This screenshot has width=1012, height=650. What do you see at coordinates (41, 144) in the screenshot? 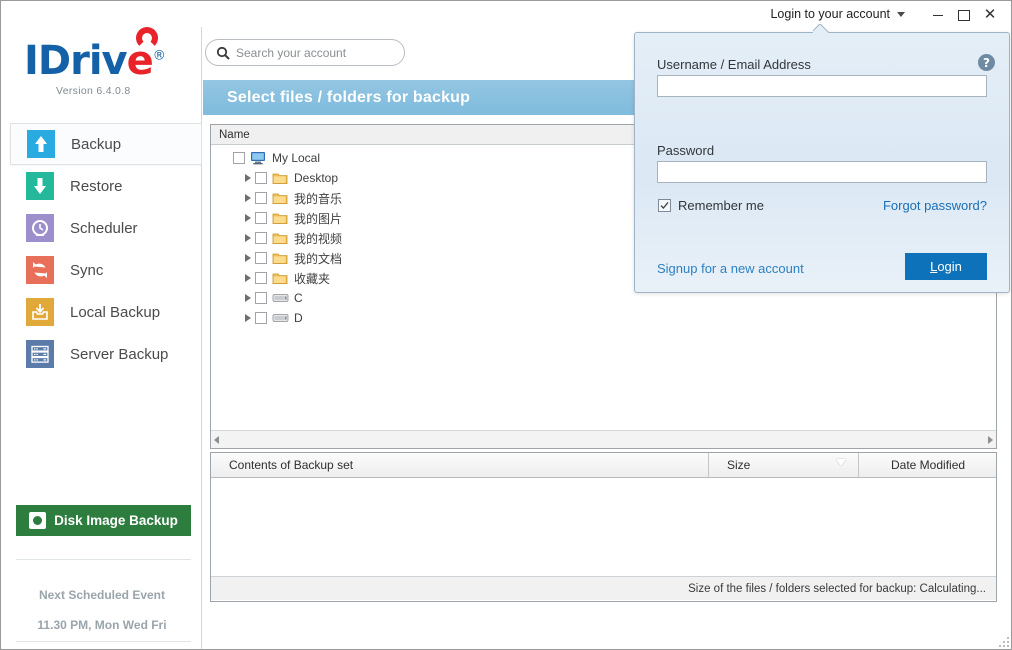
I see `upload-arrow-icon` at bounding box center [41, 144].